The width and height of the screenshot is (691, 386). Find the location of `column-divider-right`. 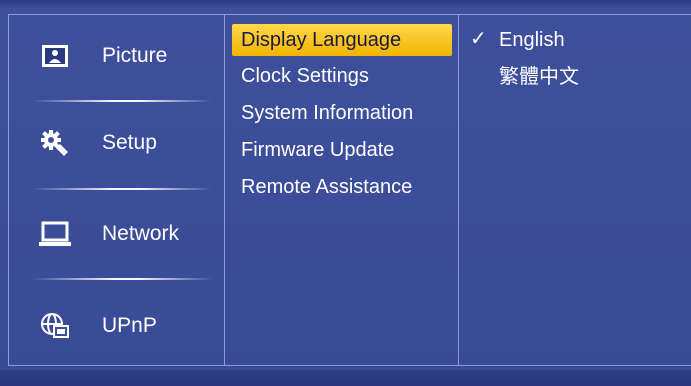

column-divider-right is located at coordinates (458, 190).